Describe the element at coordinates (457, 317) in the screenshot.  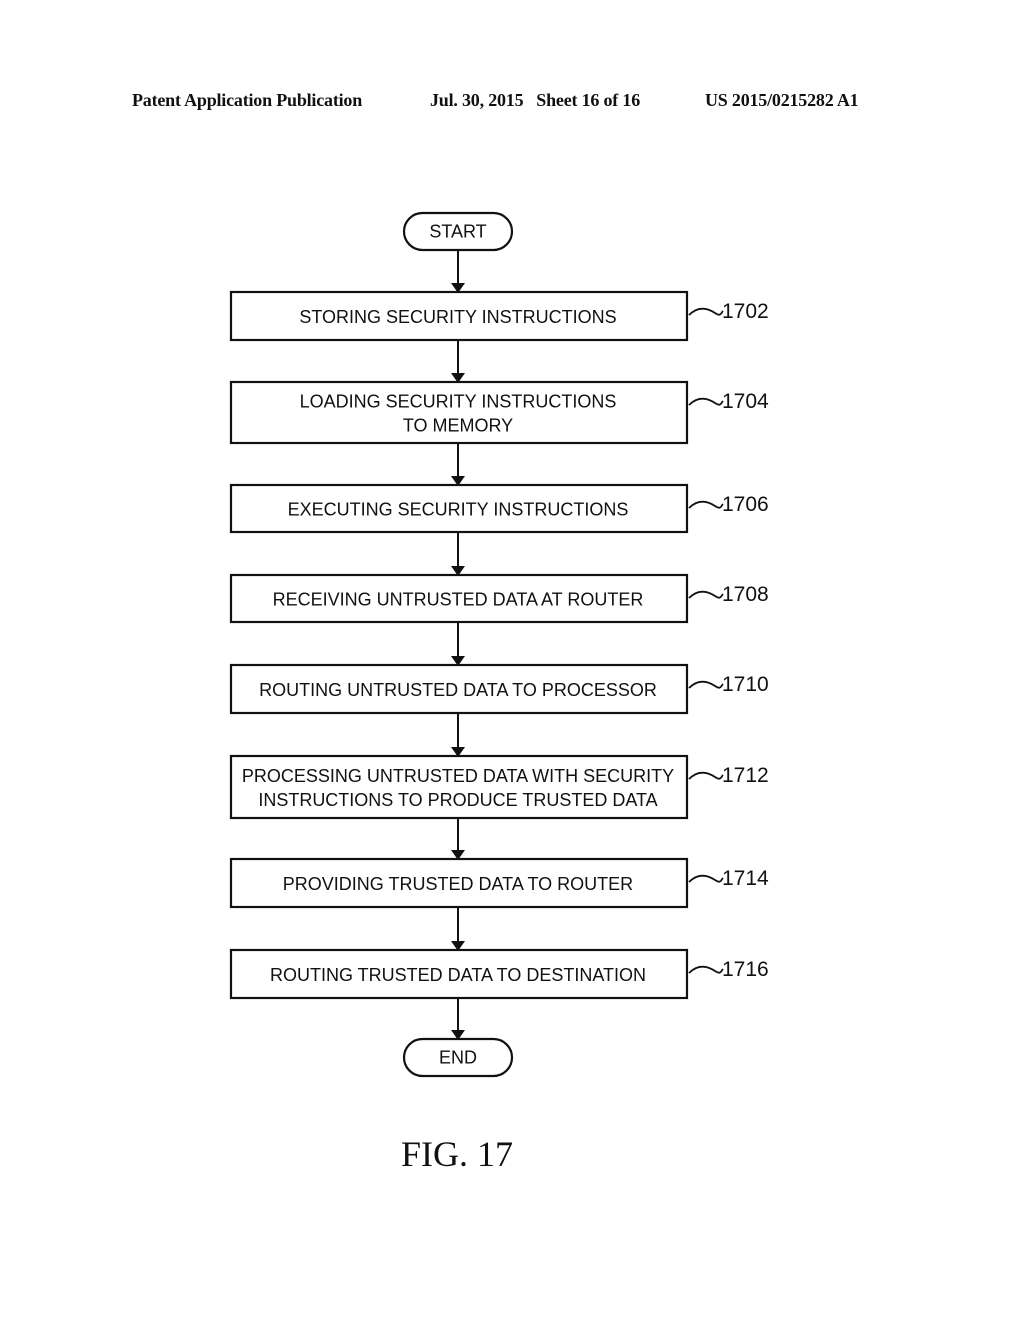
I see `step-label-1702: STORING SECURITY INSTRUCTIONS` at that location.